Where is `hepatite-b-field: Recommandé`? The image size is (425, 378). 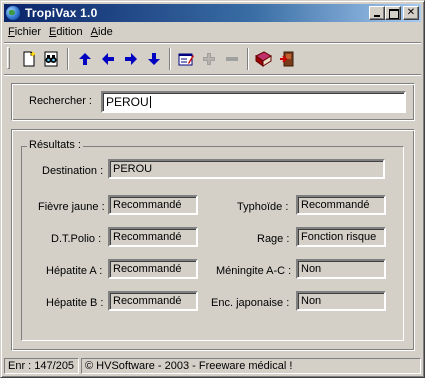
hepatite-b-field: Recommandé is located at coordinates (153, 301).